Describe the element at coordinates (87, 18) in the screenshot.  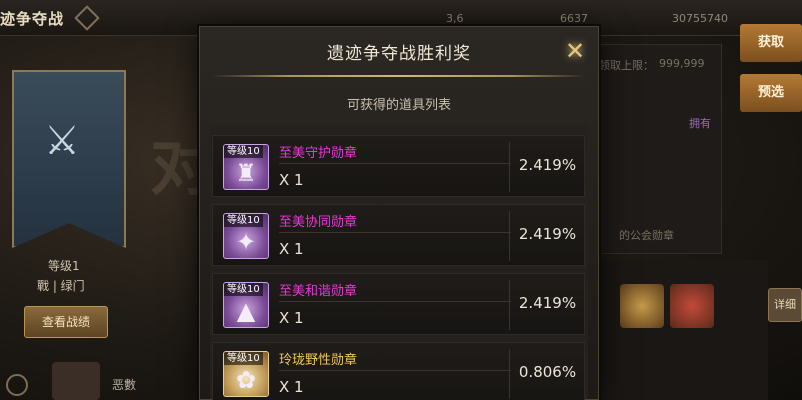
I see `diamond-icon` at that location.